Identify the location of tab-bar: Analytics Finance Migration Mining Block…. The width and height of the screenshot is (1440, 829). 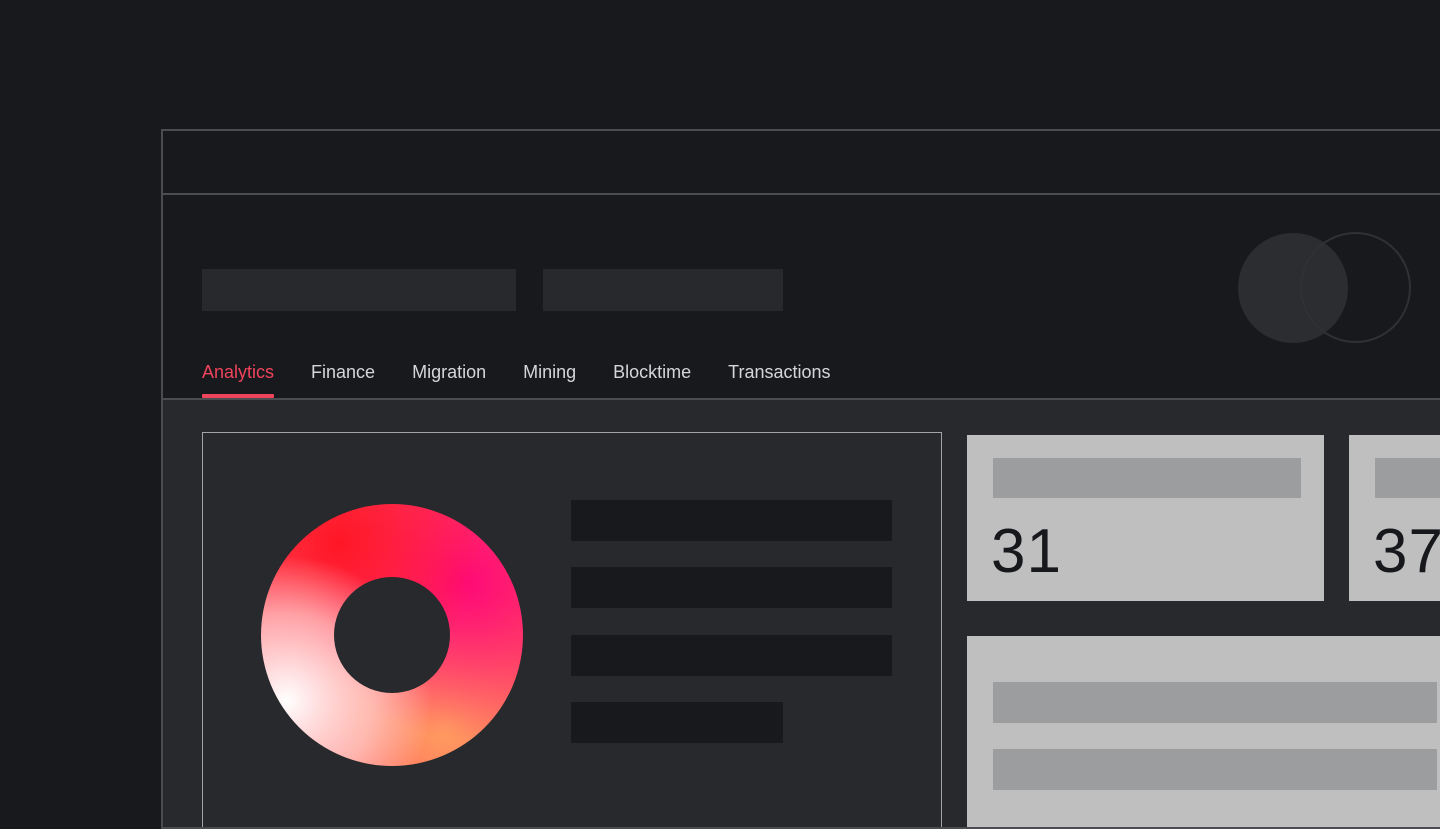
(535, 378).